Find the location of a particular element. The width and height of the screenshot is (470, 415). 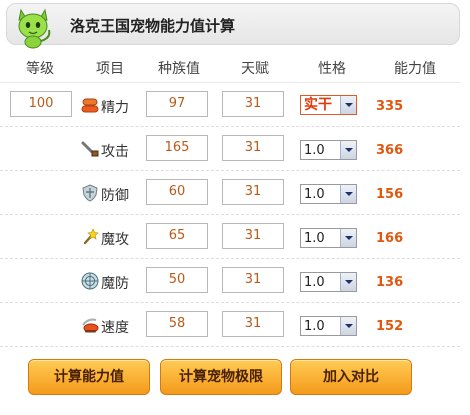

race-input-magic-defense: 50 is located at coordinates (177, 280).